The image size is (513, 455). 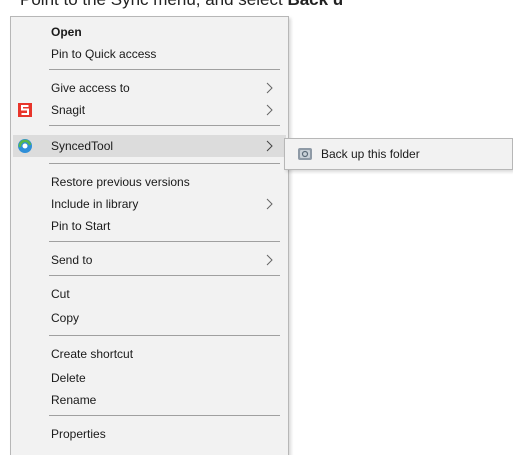 I want to click on submenu-item-label: Back up this folder, so click(x=370, y=154).